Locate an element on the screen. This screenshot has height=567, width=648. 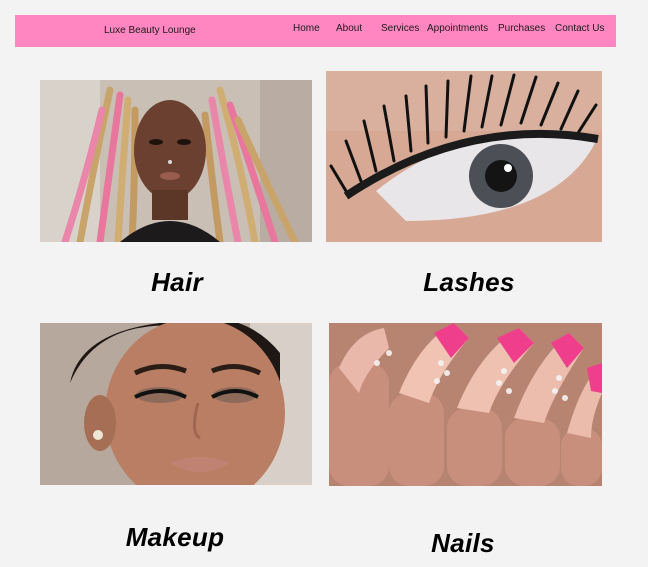
nav-link-appointments: Appointments is located at coordinates (457, 28).